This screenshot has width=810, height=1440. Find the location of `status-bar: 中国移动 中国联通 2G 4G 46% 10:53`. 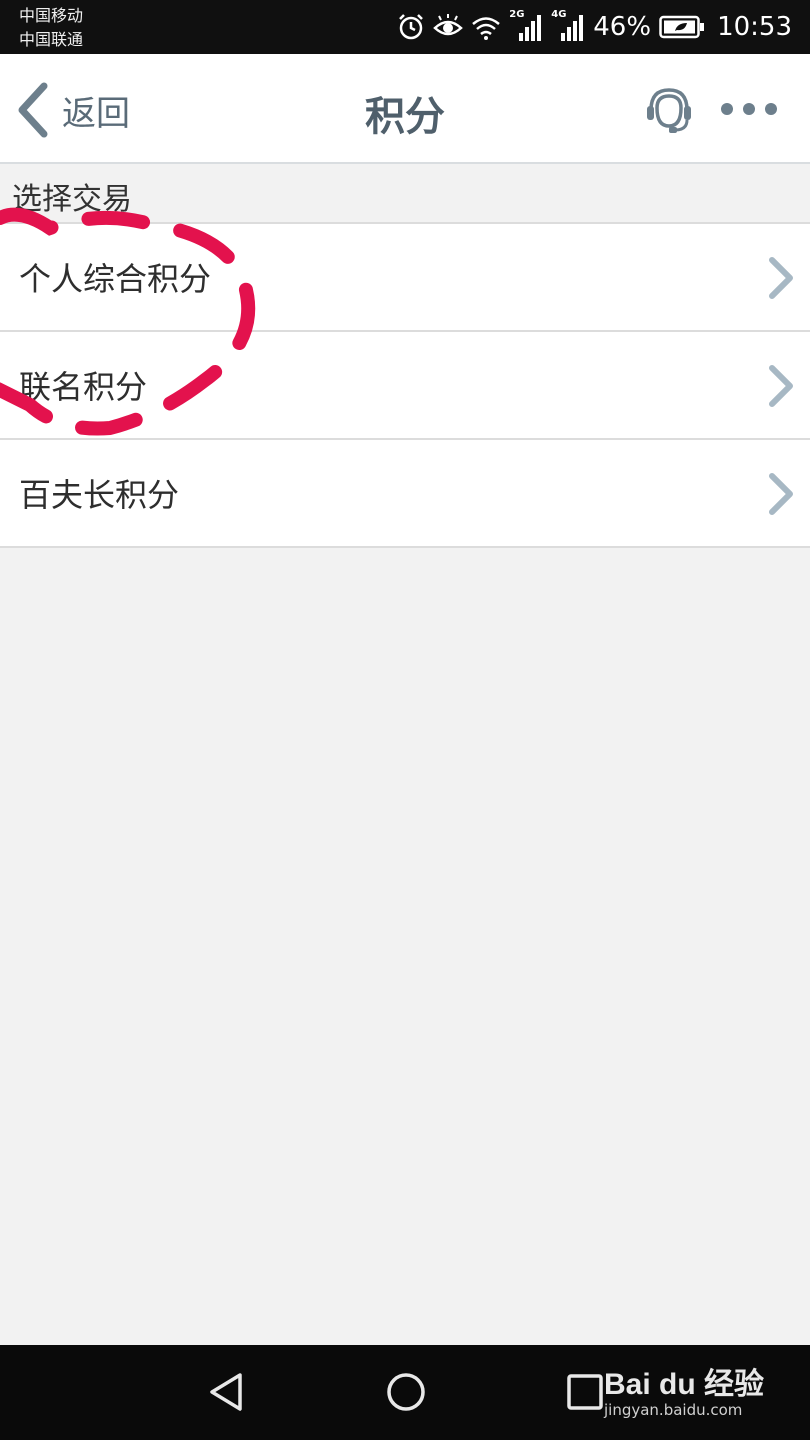

status-bar: 中国移动 中国联通 2G 4G 46% 10:53 is located at coordinates (405, 27).